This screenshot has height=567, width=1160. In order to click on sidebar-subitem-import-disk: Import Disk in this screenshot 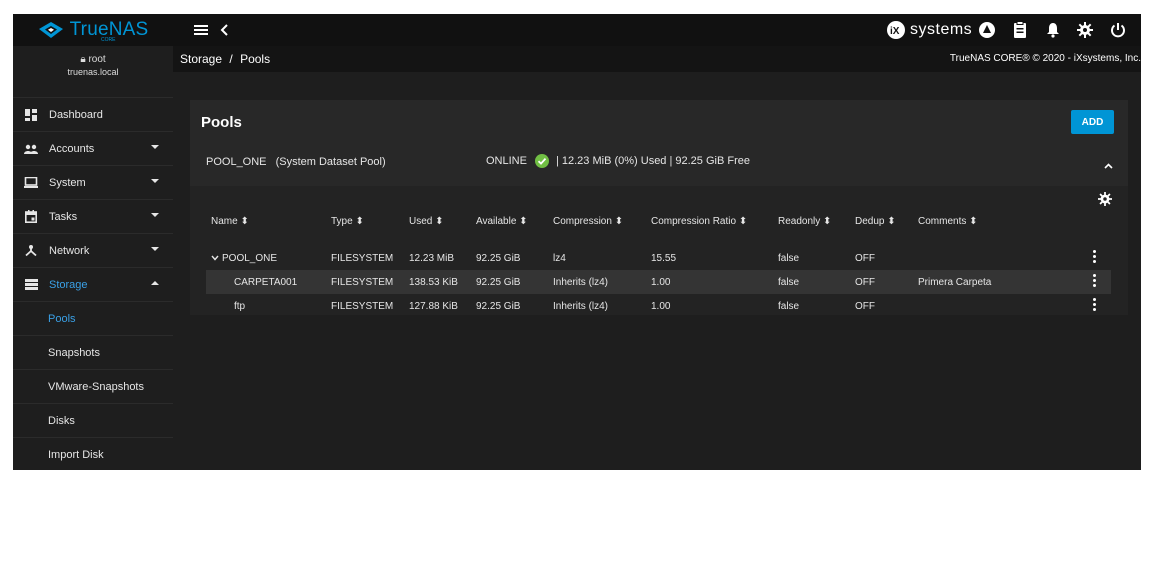, I will do `click(93, 454)`.